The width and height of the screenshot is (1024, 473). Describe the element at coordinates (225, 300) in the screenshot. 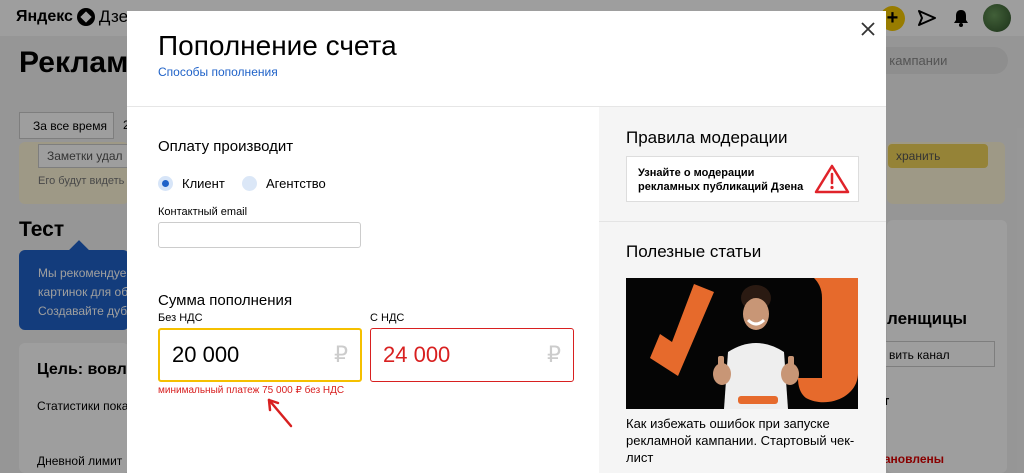

I see `amount-label: Сумма пополнения` at that location.